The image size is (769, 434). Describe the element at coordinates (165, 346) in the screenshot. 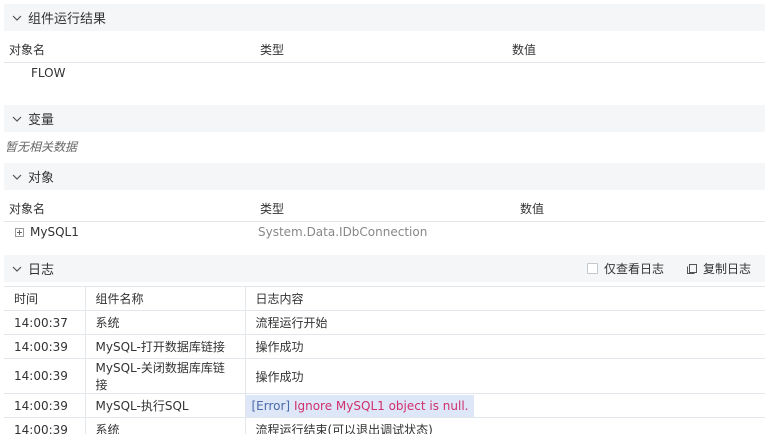

I see `log-component: MySQL-打开数据库链接` at that location.